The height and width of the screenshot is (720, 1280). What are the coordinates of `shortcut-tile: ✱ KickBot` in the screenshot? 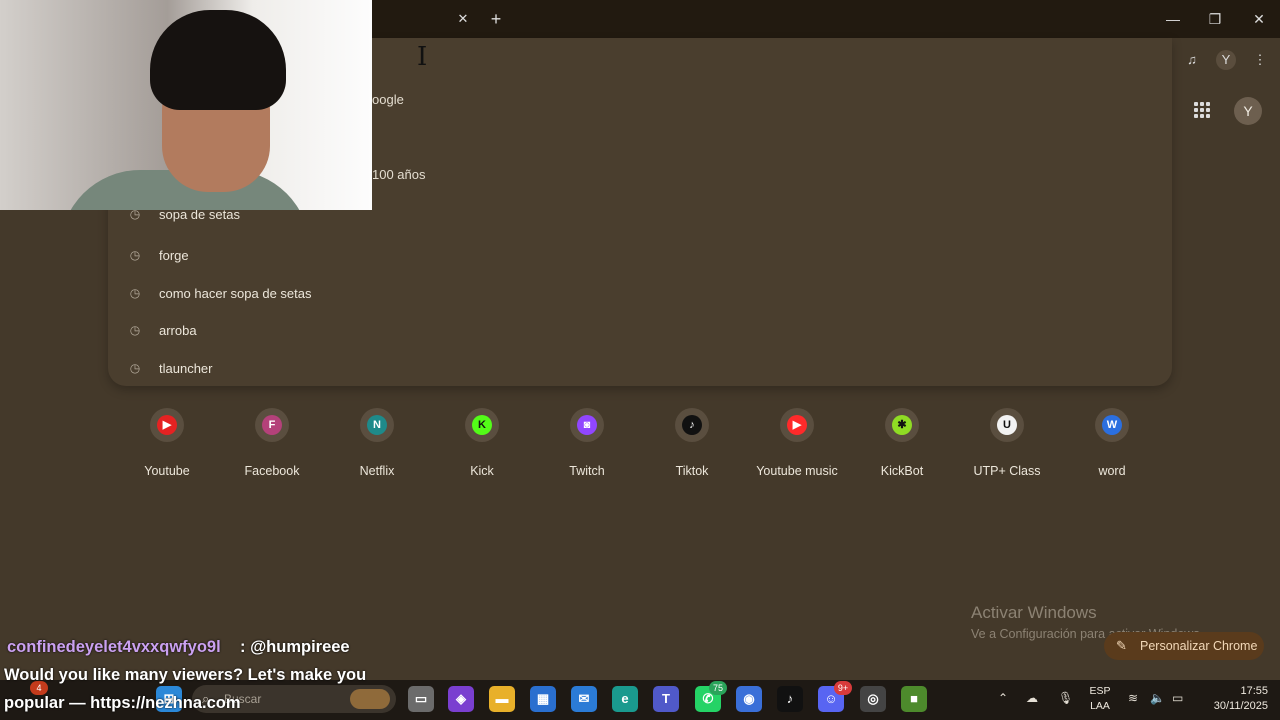 It's located at (902, 444).